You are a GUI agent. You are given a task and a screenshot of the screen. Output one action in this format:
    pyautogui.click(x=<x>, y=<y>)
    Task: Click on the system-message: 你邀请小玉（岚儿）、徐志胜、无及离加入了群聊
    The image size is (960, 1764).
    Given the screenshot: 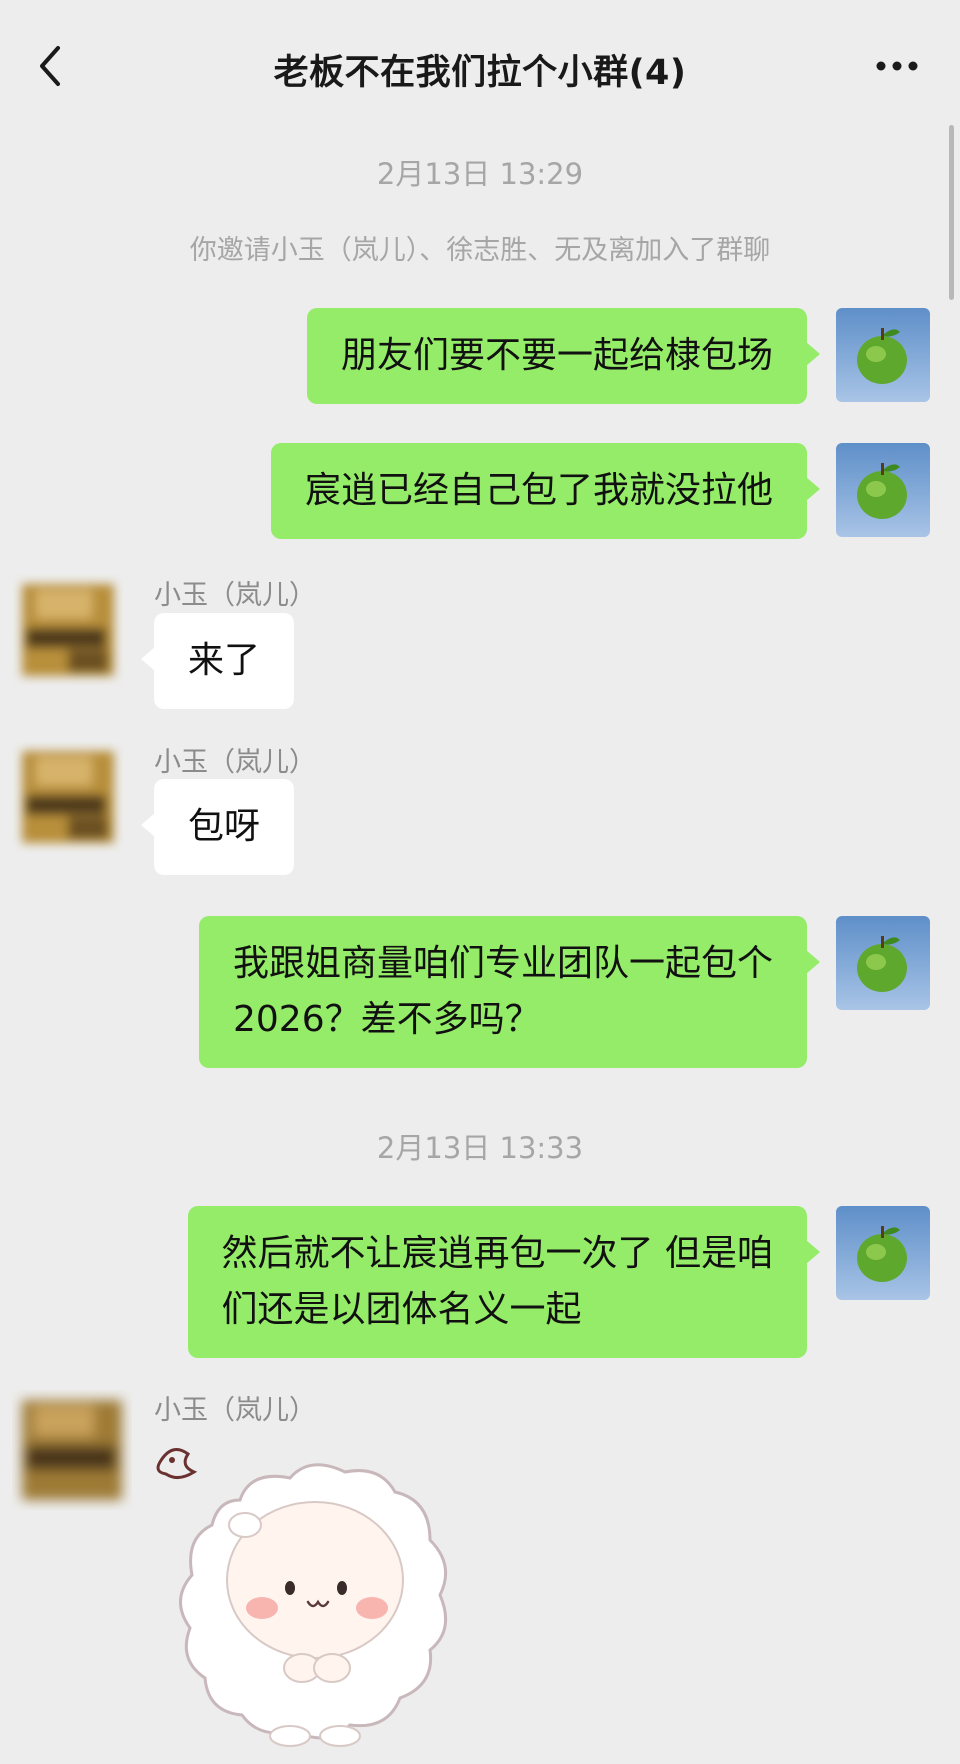 What is the action you would take?
    pyautogui.click(x=480, y=250)
    